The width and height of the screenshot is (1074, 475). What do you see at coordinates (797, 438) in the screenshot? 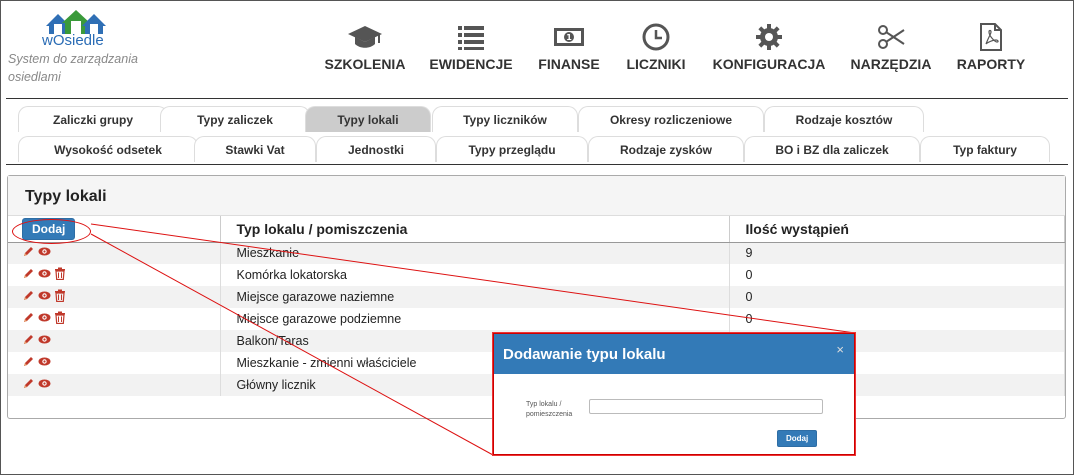
I see `dialog-add-button: Dodaj` at bounding box center [797, 438].